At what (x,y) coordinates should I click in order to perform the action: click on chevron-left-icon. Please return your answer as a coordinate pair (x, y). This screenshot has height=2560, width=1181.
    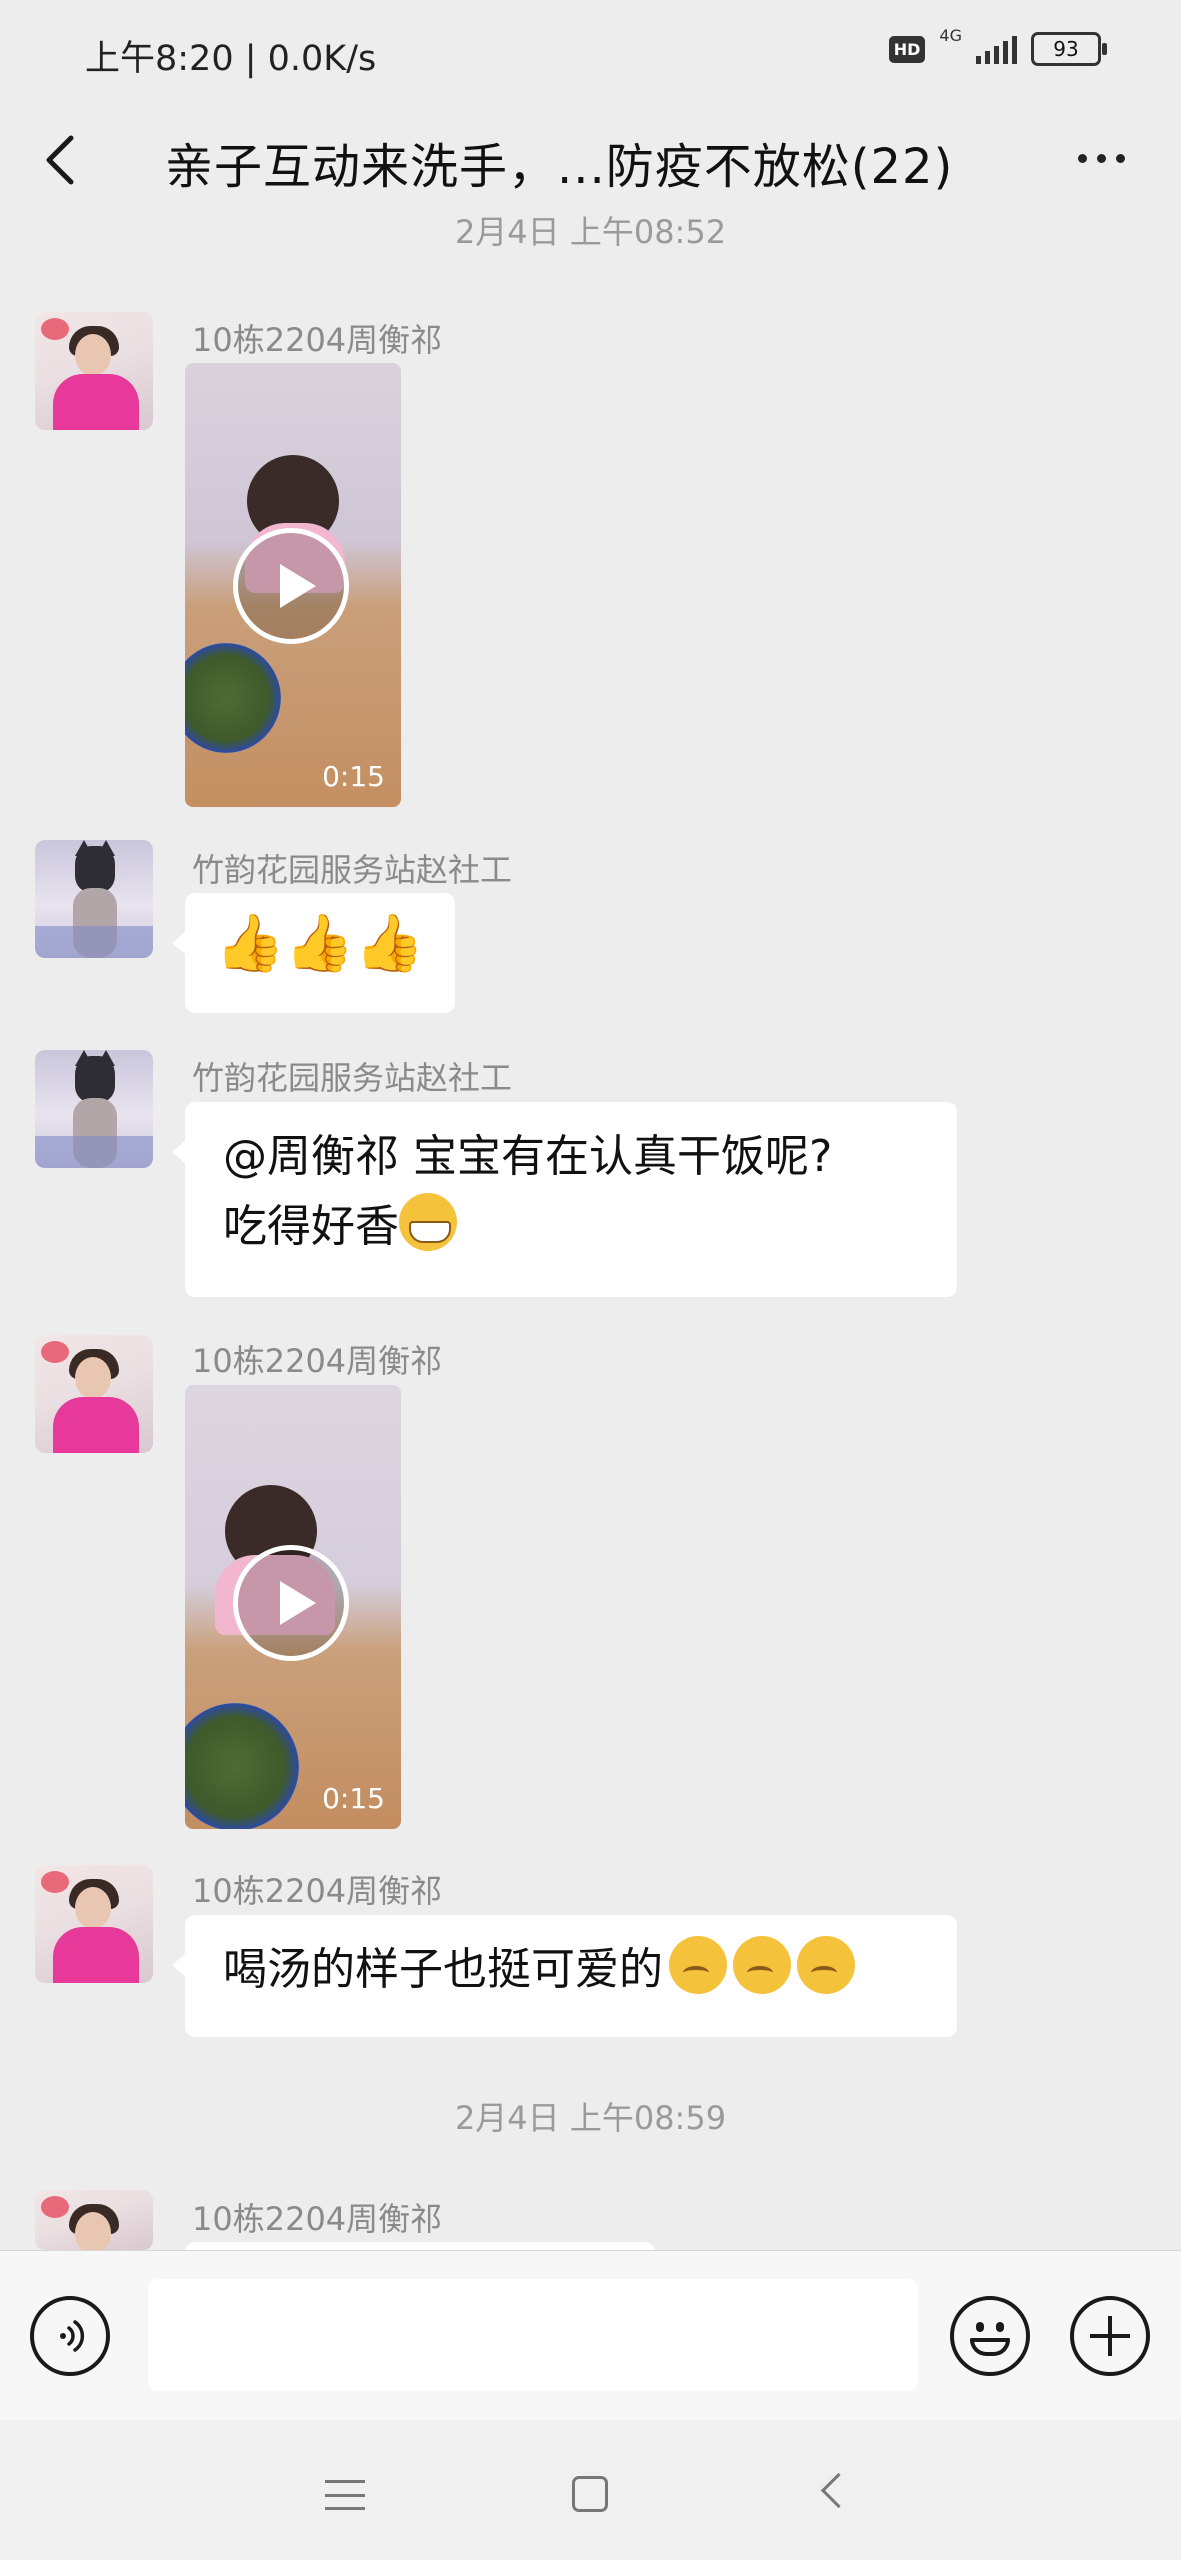
    Looking at the image, I should click on (60, 160).